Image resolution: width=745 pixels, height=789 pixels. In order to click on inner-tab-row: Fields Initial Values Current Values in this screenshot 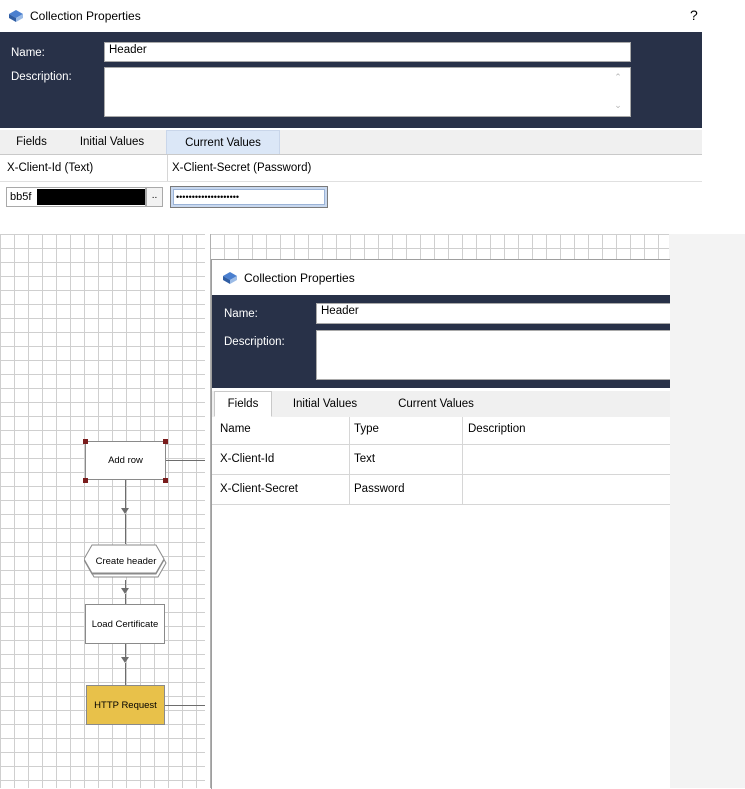, I will do `click(441, 404)`.